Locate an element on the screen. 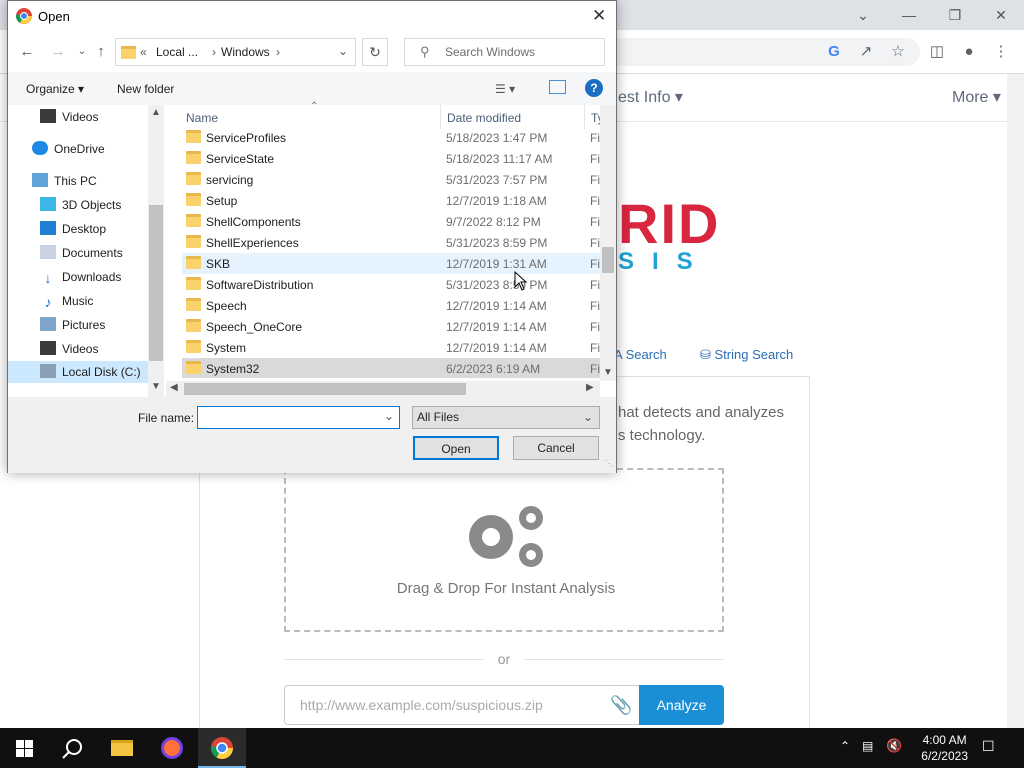 Image resolution: width=1024 pixels, height=768 pixels. tab-yara-search: A Search is located at coordinates (640, 354).